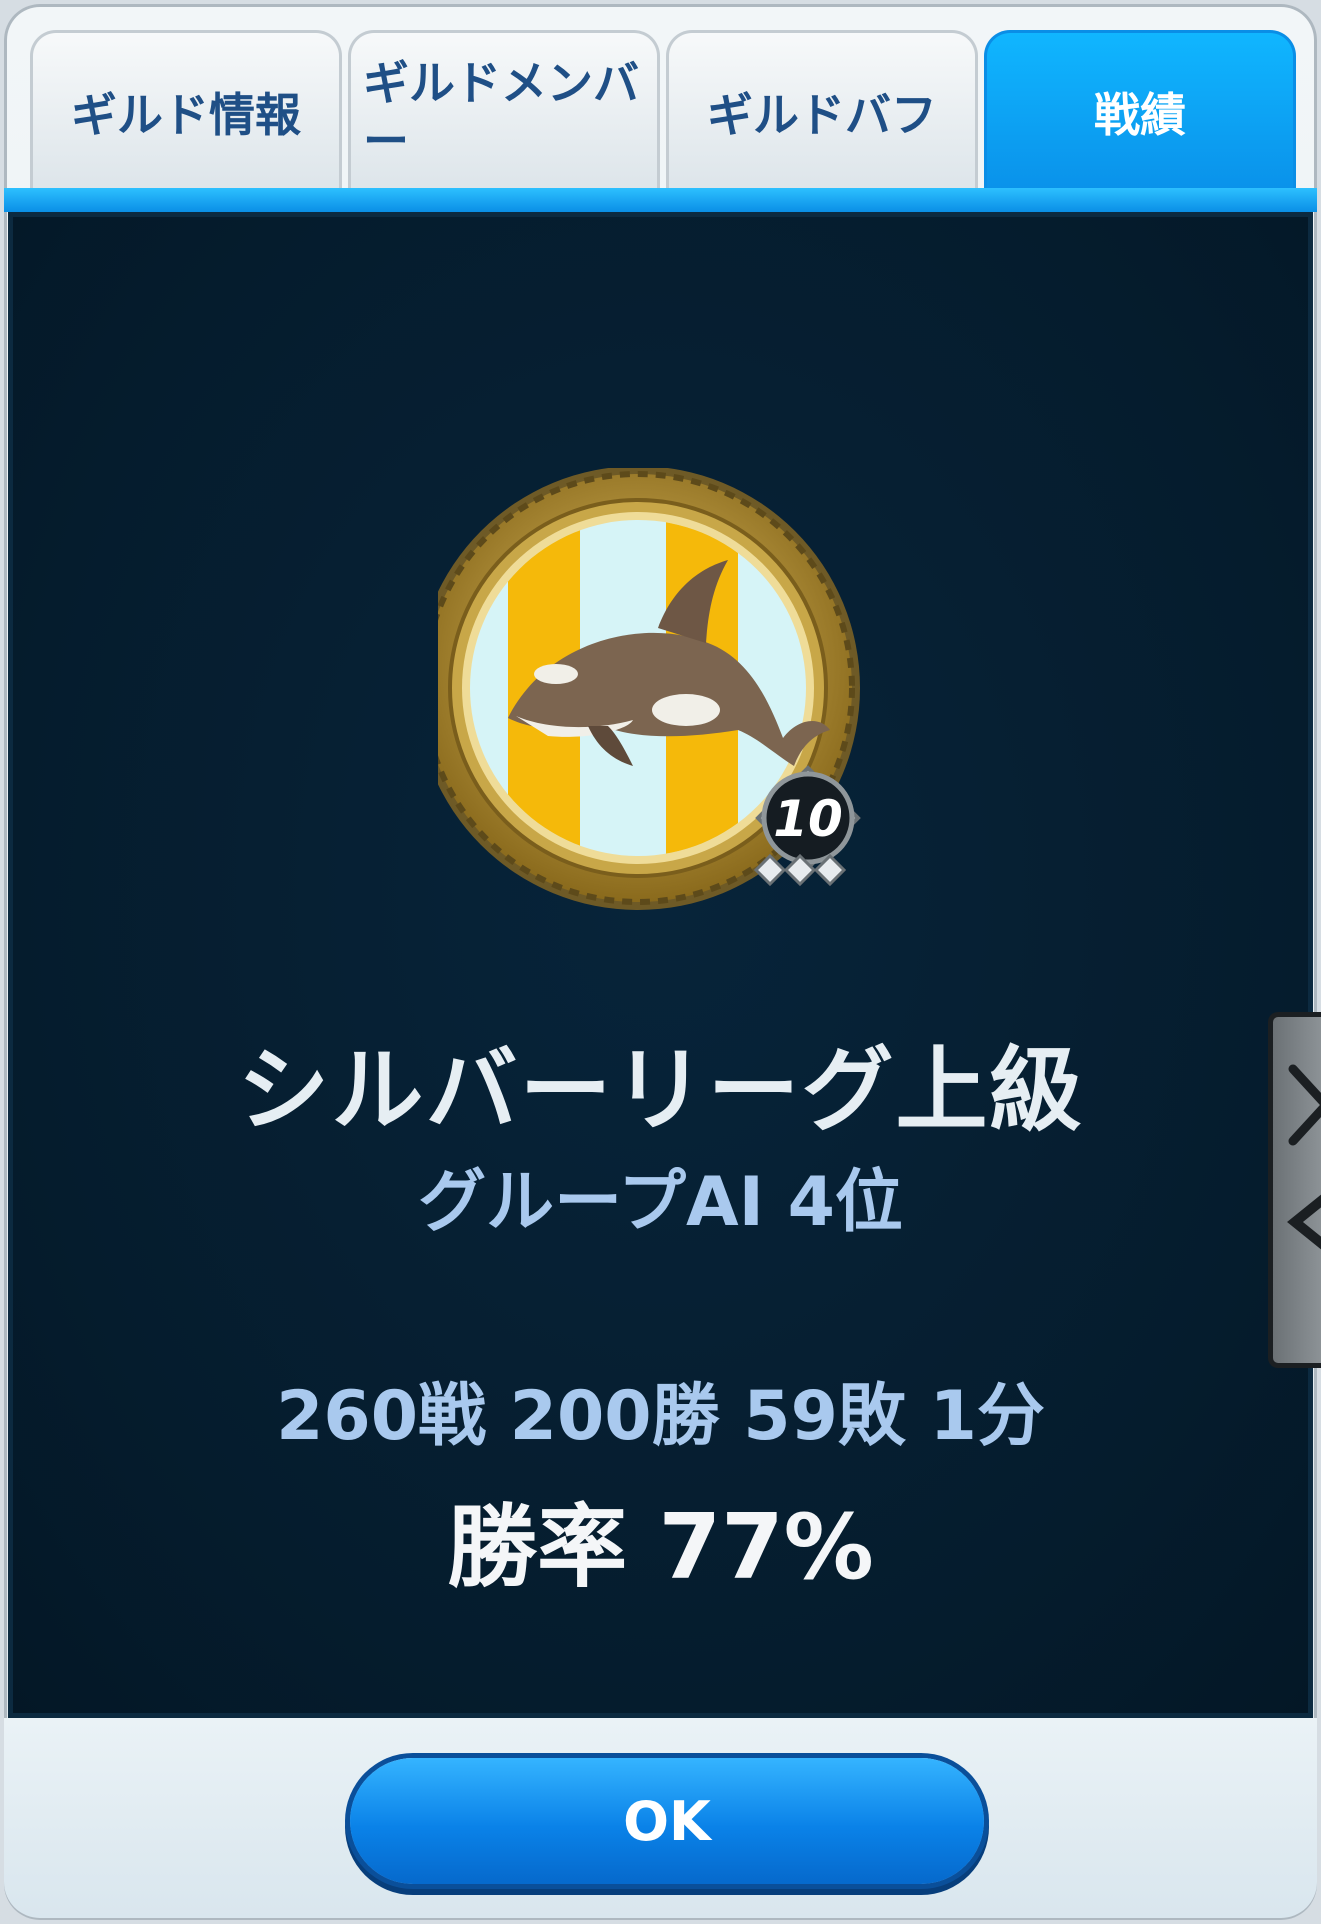  I want to click on badge-number: 10, so click(808, 819).